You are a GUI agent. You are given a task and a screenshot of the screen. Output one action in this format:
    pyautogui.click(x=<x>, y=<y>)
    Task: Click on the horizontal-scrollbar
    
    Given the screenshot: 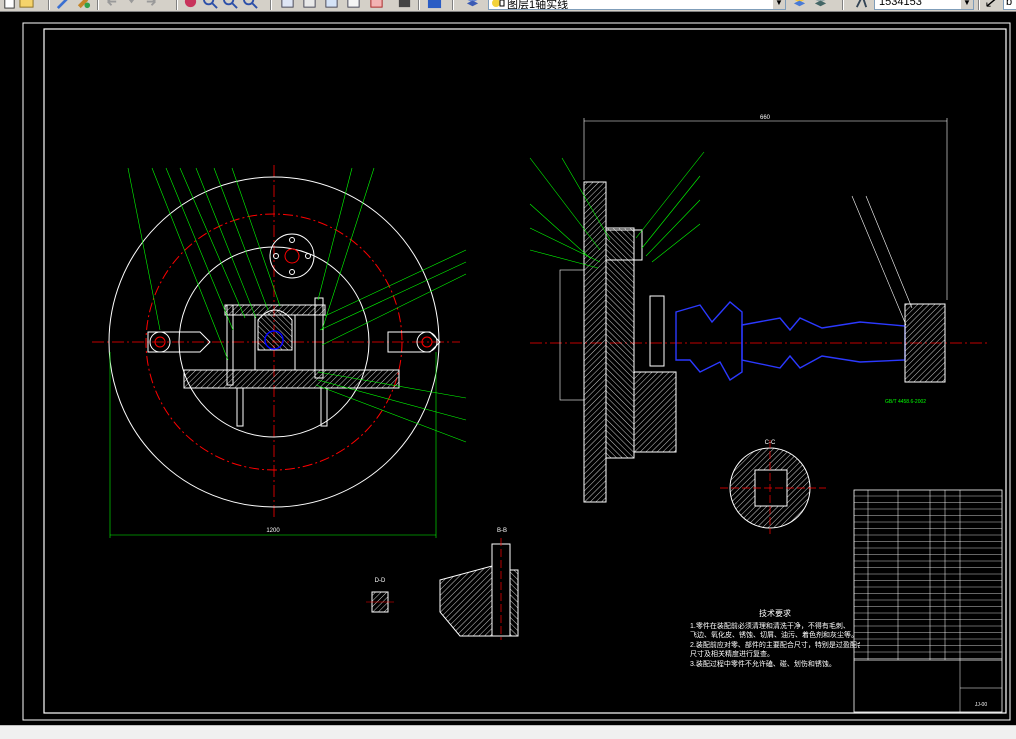 What is the action you would take?
    pyautogui.click(x=508, y=732)
    